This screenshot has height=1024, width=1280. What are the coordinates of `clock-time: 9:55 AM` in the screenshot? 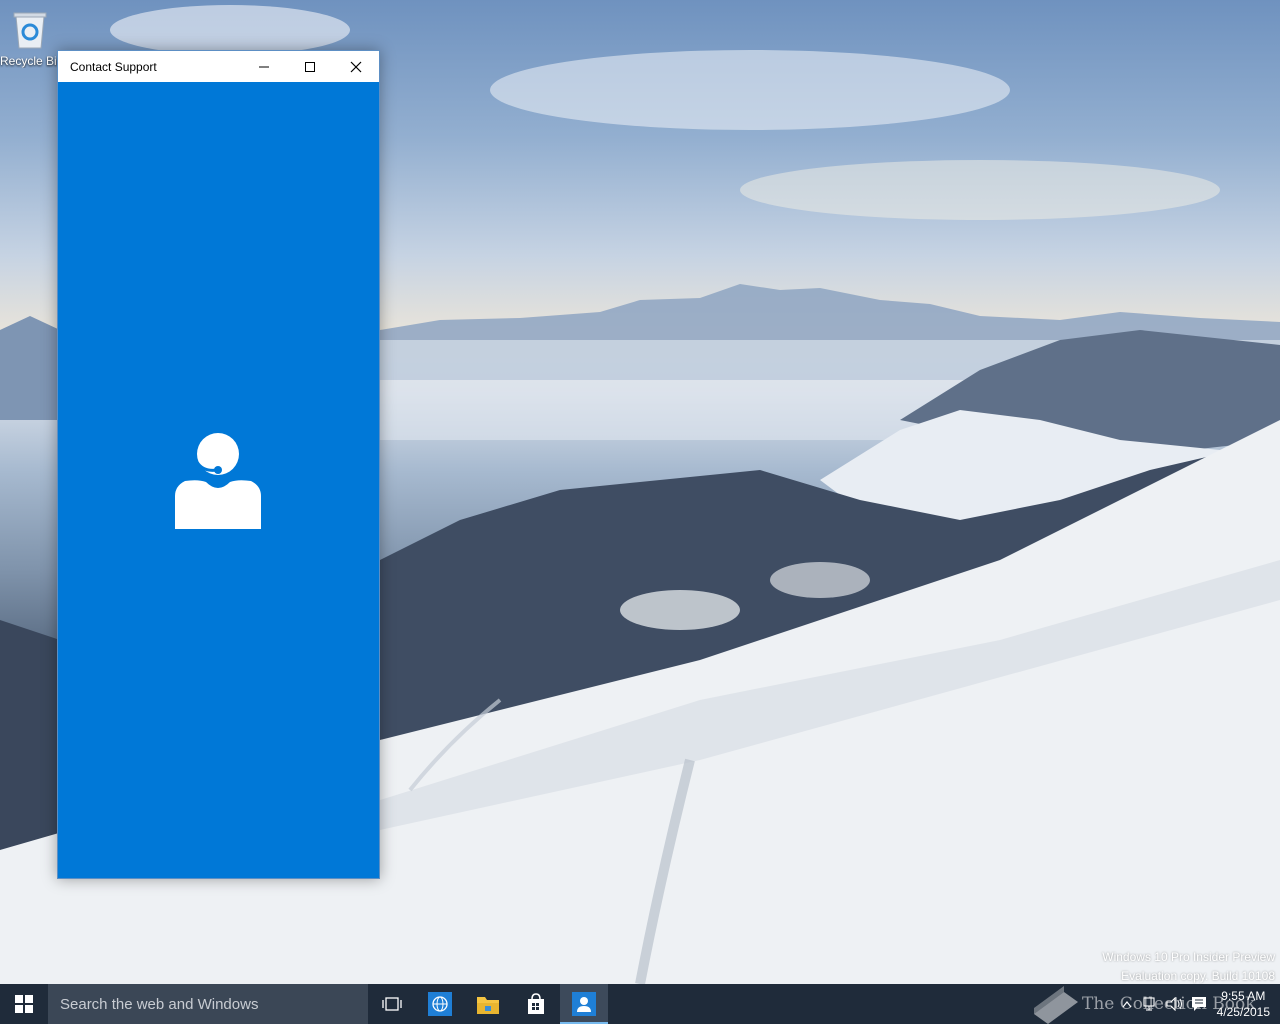 It's located at (1243, 996).